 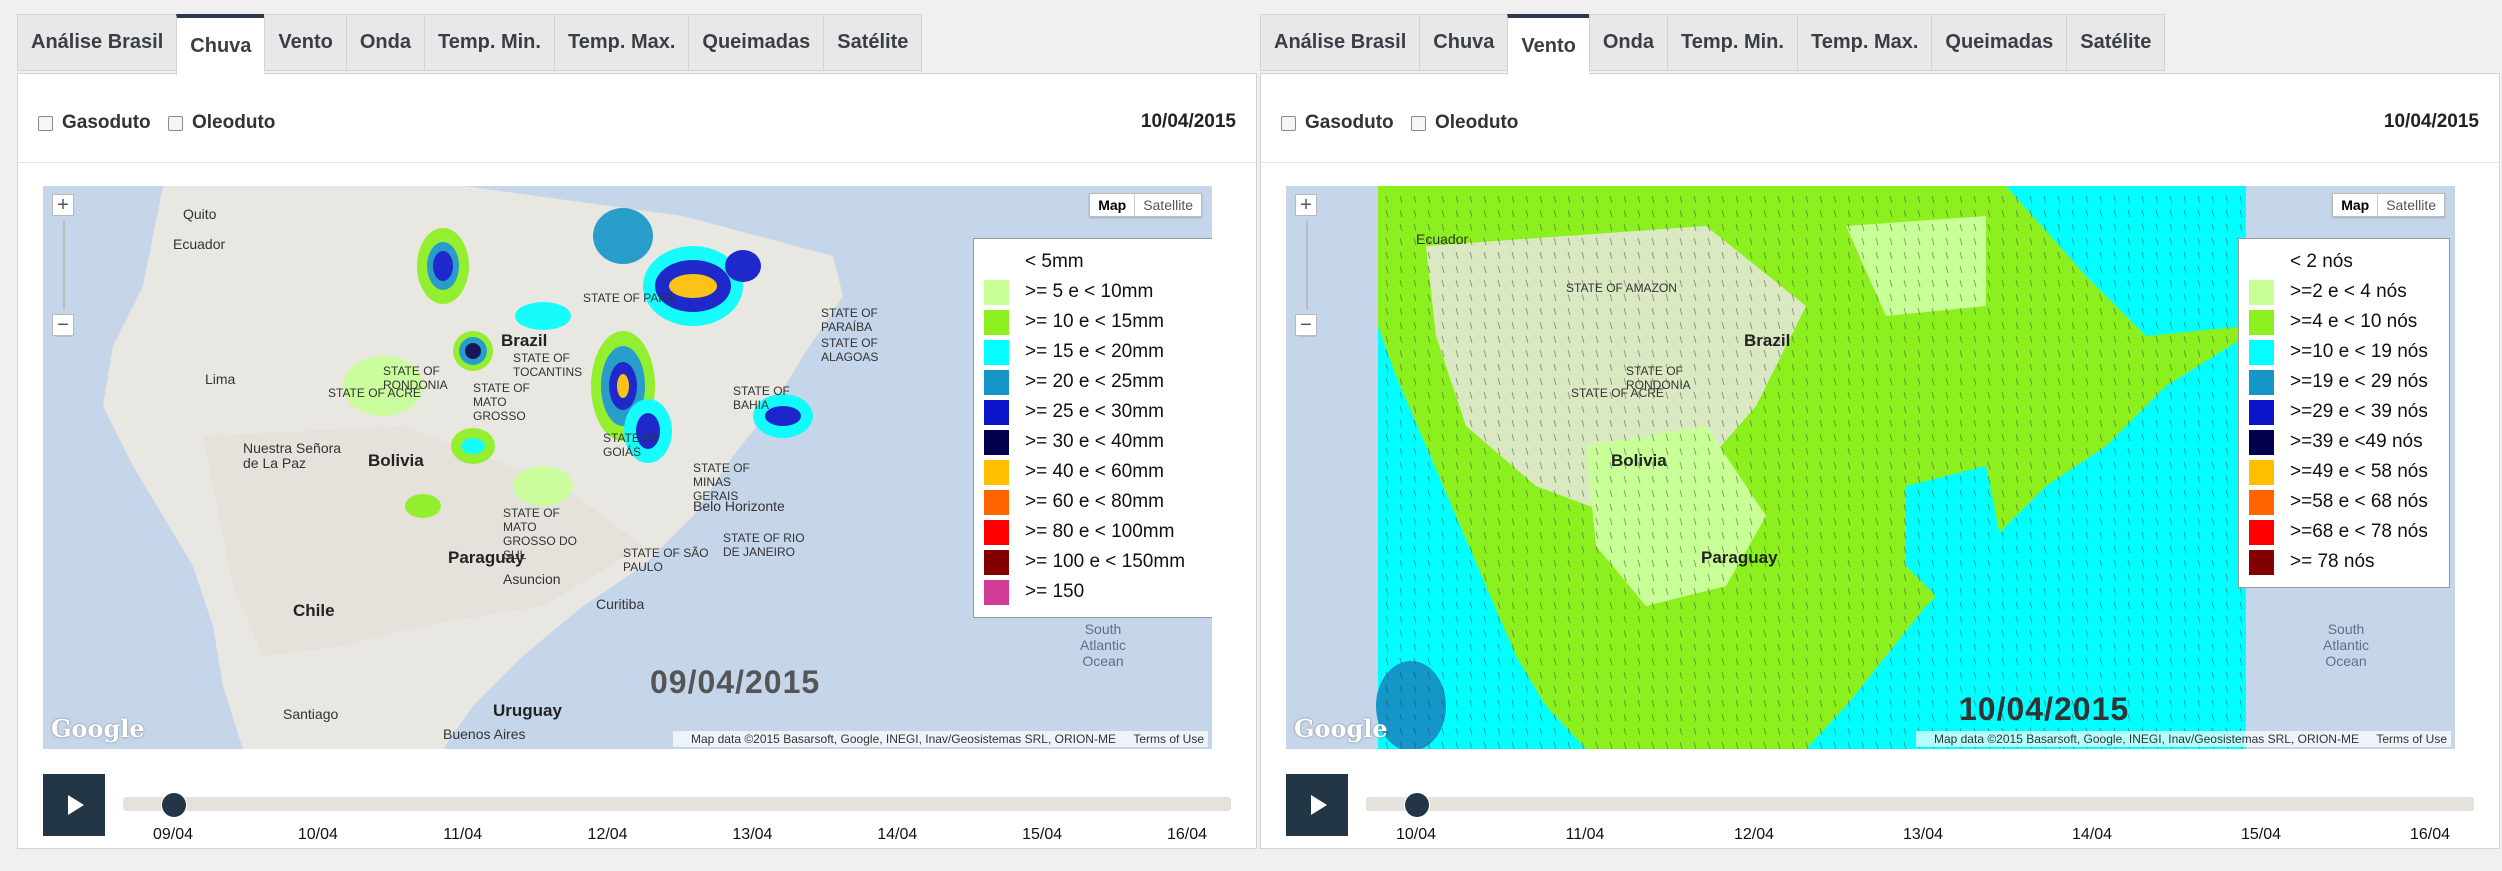 What do you see at coordinates (2359, 501) in the screenshot?
I see `legend-label: >=58 e < 68 nós` at bounding box center [2359, 501].